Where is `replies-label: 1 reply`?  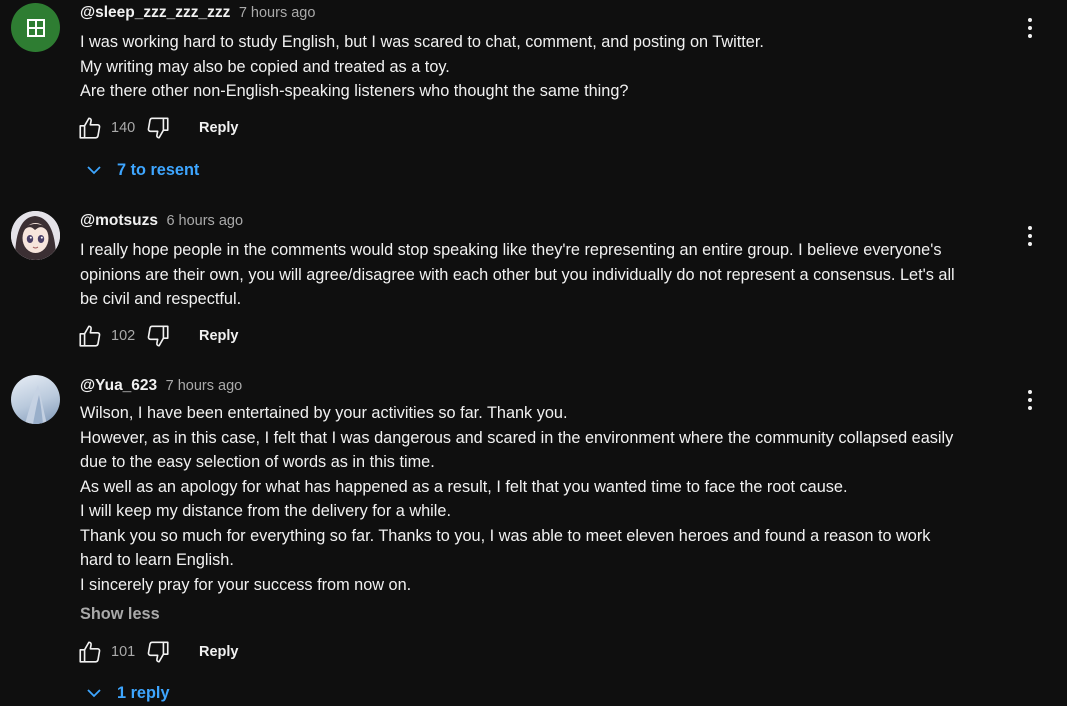 replies-label: 1 reply is located at coordinates (143, 692).